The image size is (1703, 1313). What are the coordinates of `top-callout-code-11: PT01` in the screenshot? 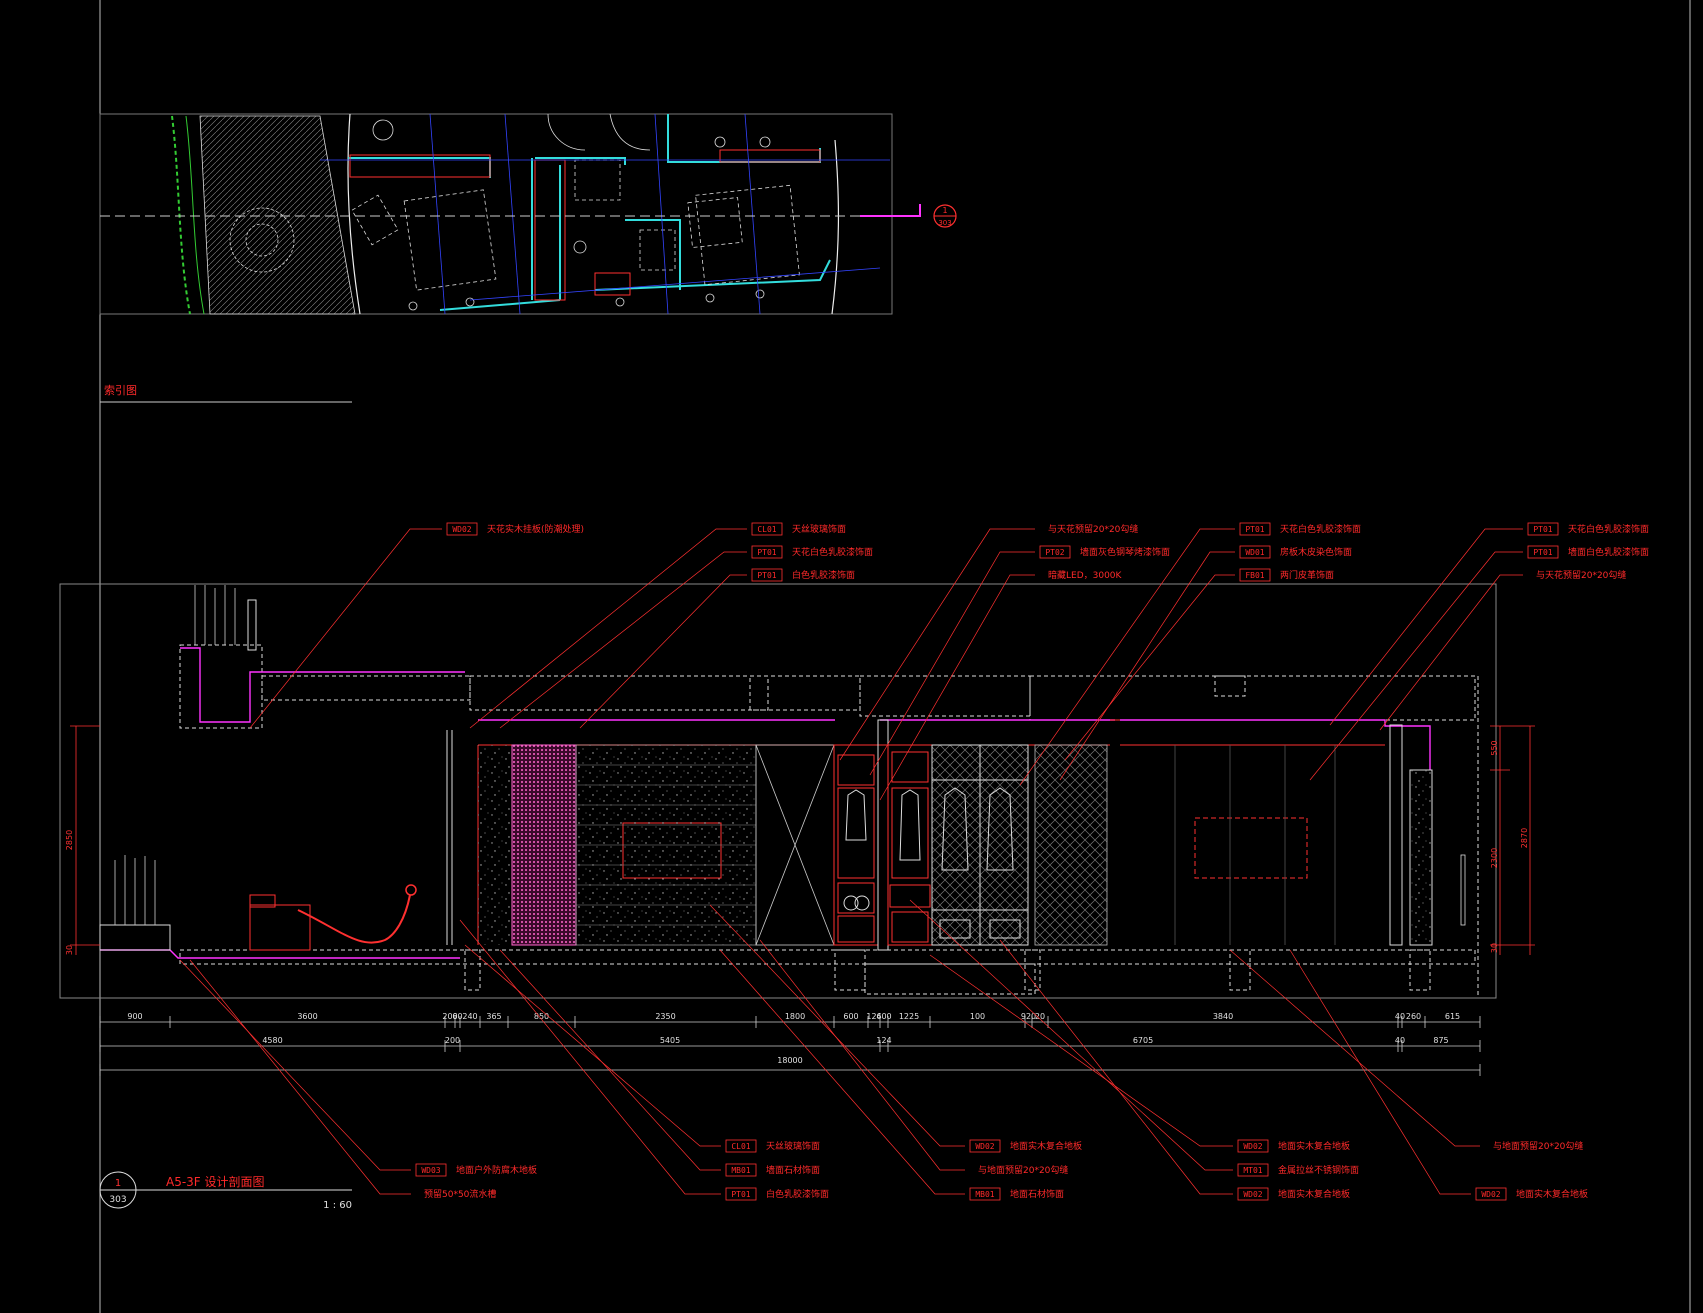 It's located at (1542, 552).